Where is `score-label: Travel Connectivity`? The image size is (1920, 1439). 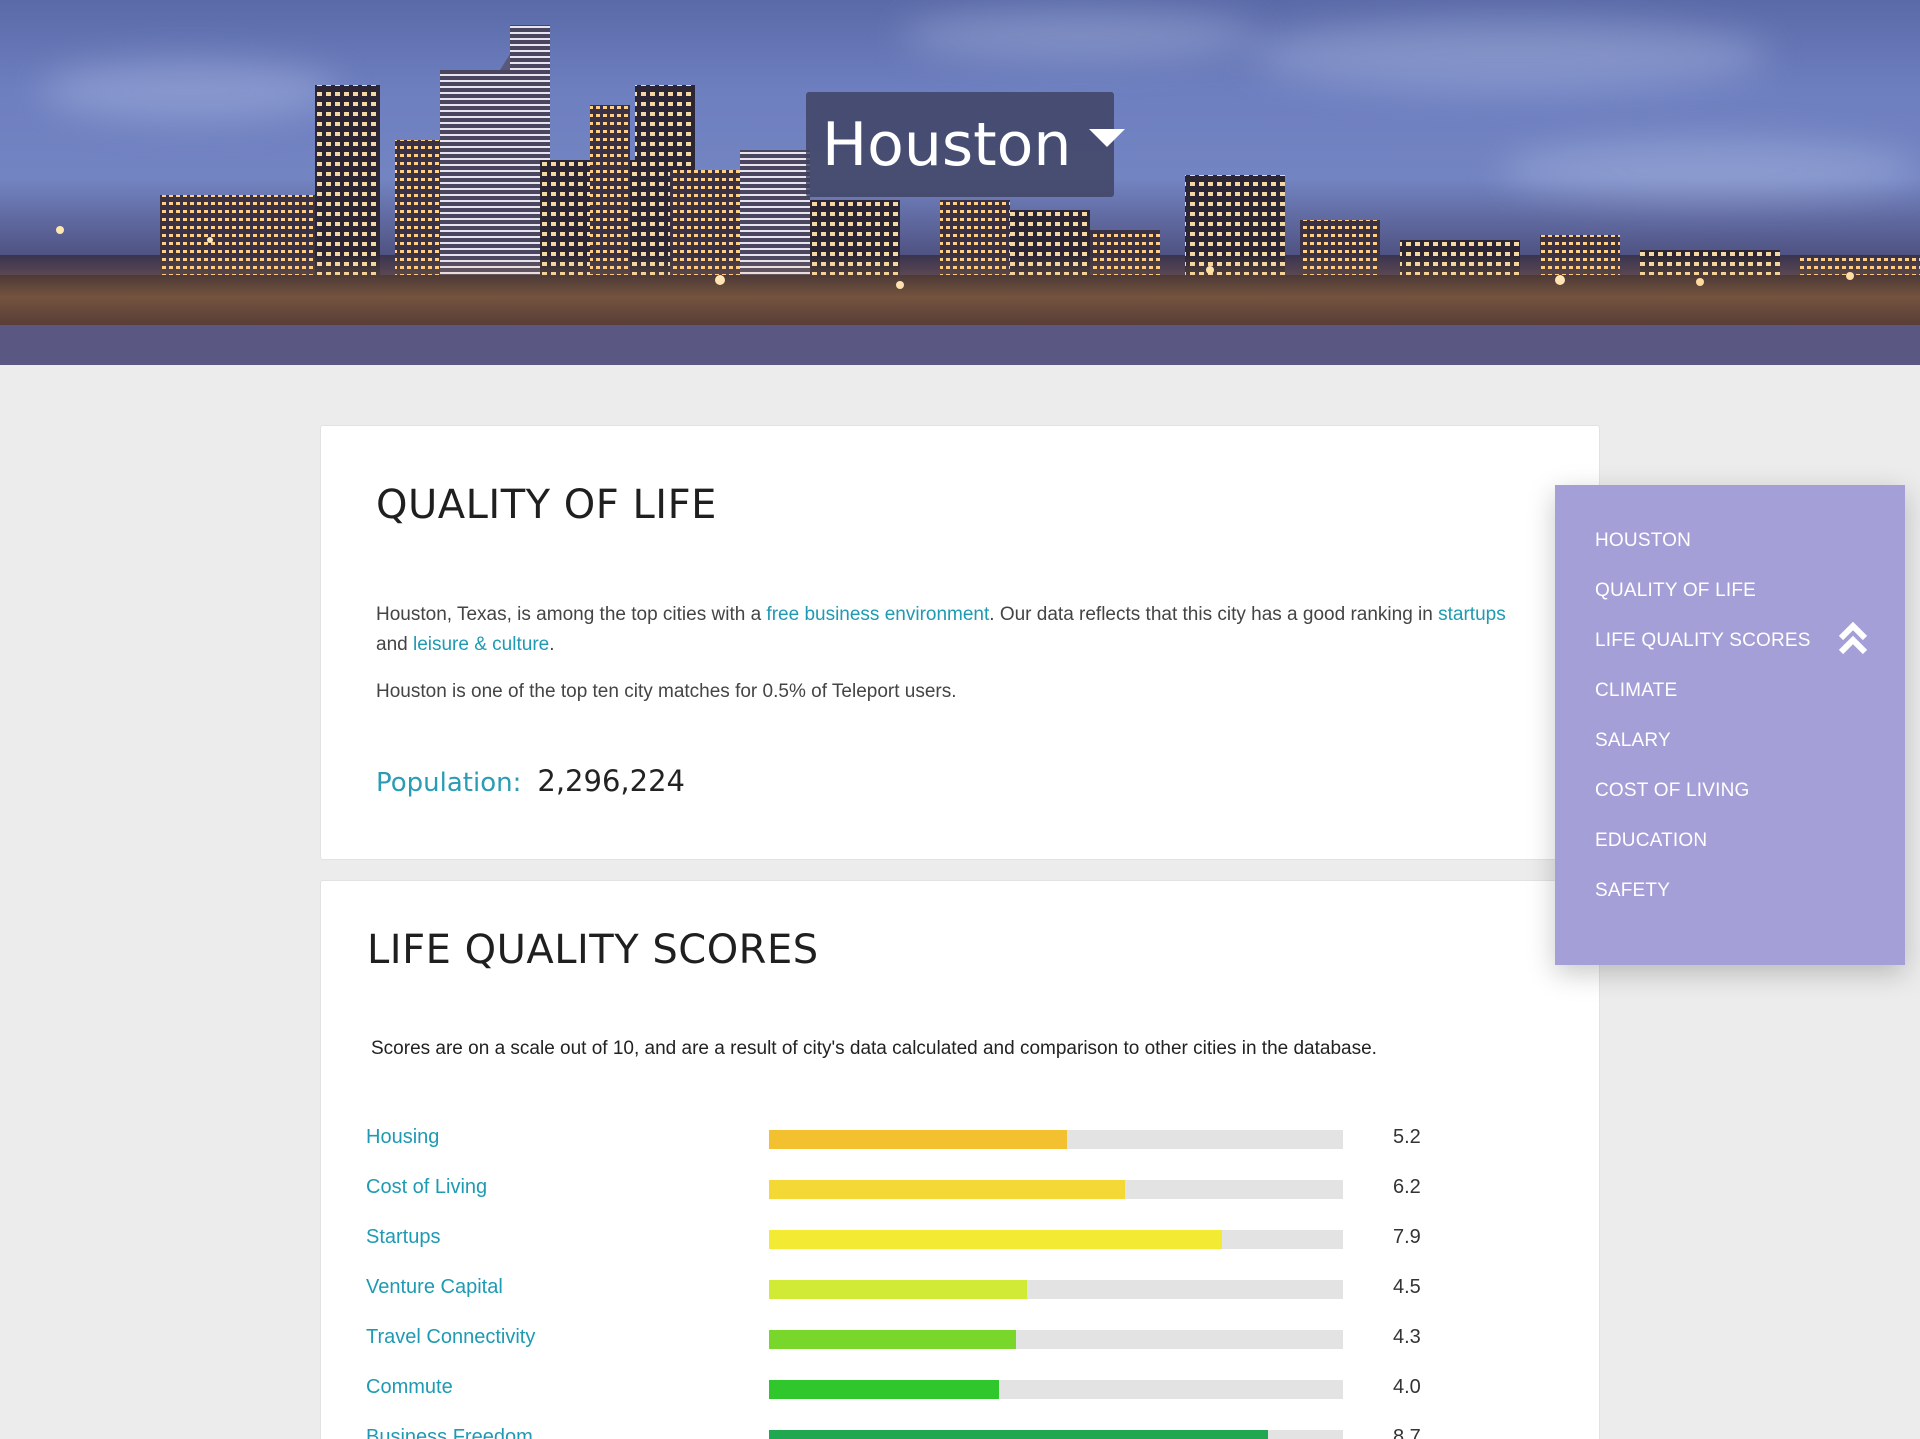 score-label: Travel Connectivity is located at coordinates (450, 1337).